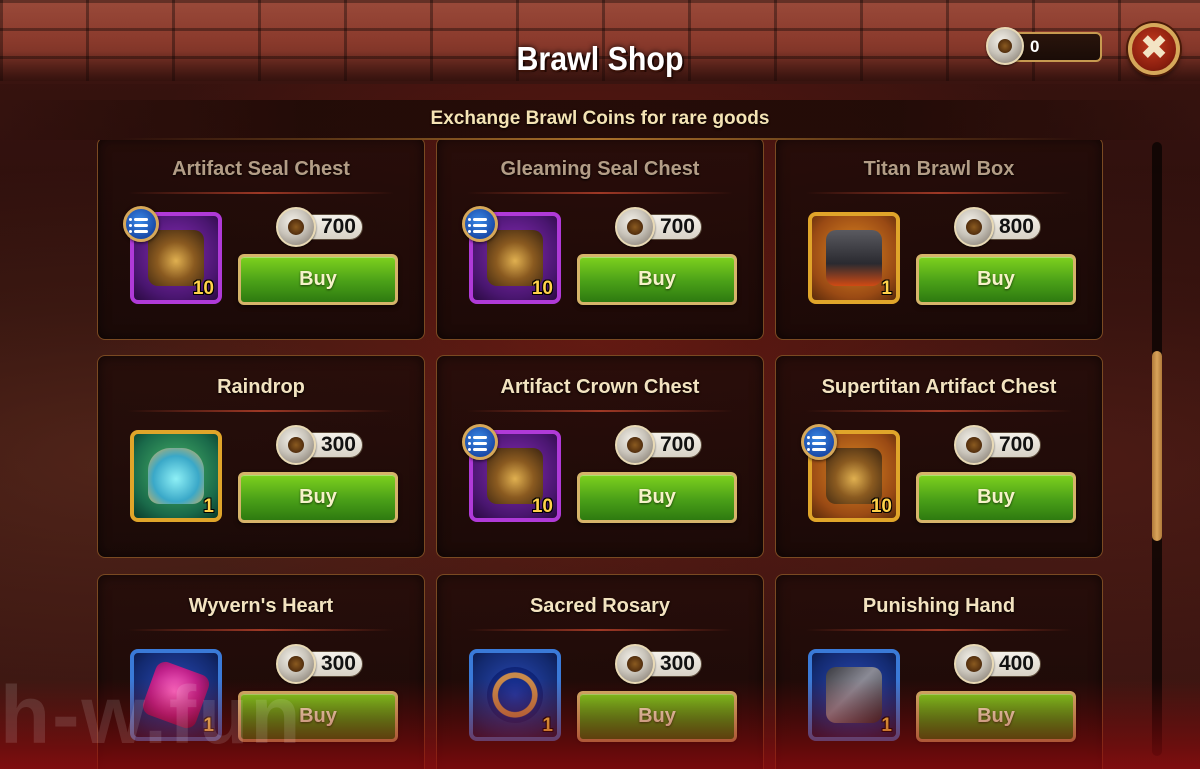 The image size is (1200, 769). Describe the element at coordinates (600, 118) in the screenshot. I see `shop-subtitle: Exchange Brawl Coins for rare goods` at that location.